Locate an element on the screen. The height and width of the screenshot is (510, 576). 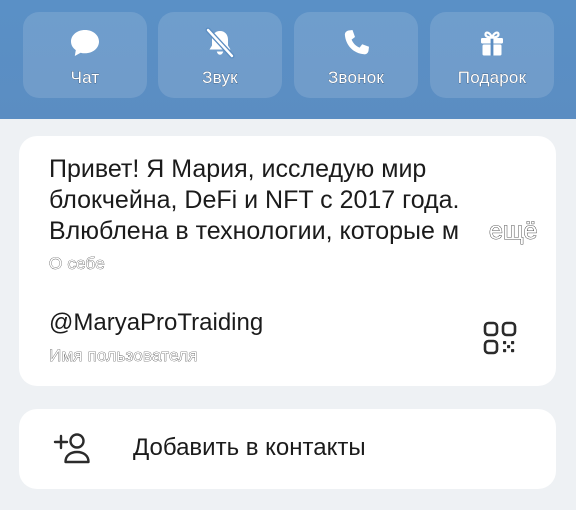
add-contact-button: Добавить в контакты is located at coordinates (287, 449).